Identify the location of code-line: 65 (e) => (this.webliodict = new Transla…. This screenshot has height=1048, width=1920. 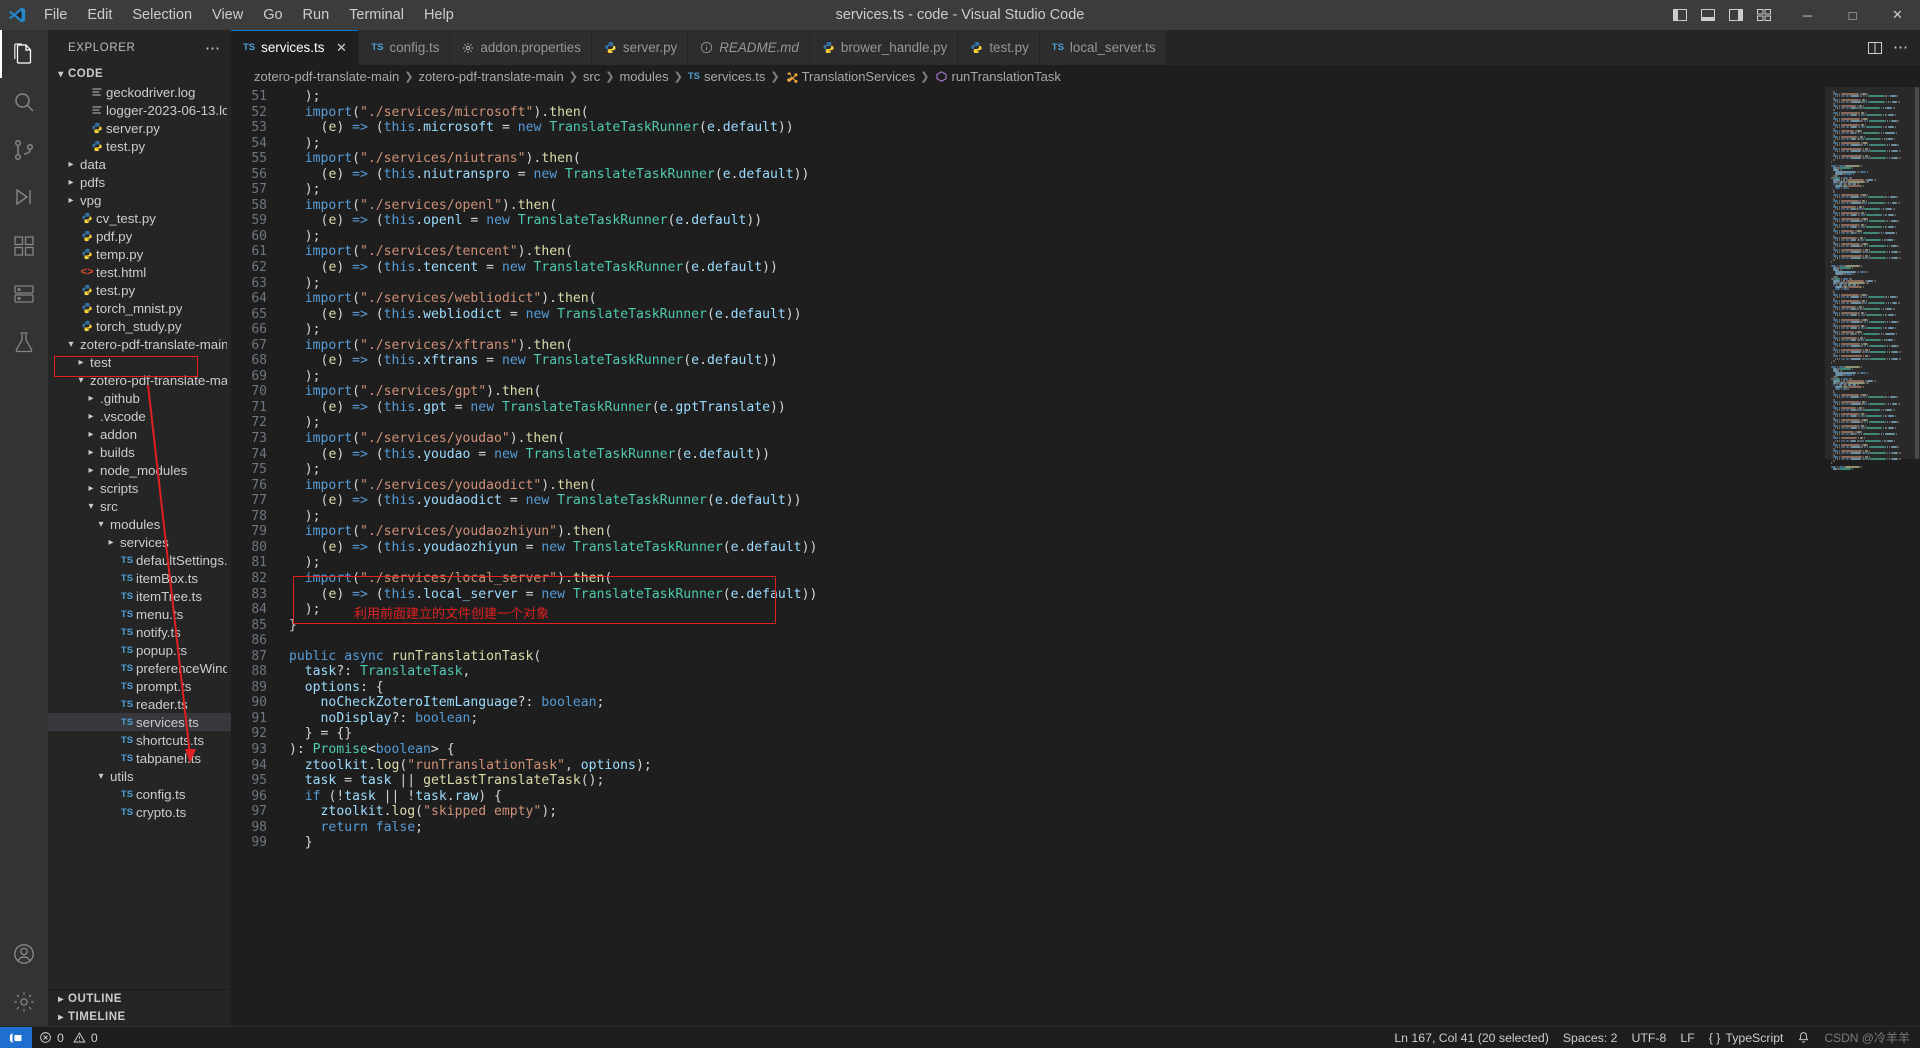
(1028, 315).